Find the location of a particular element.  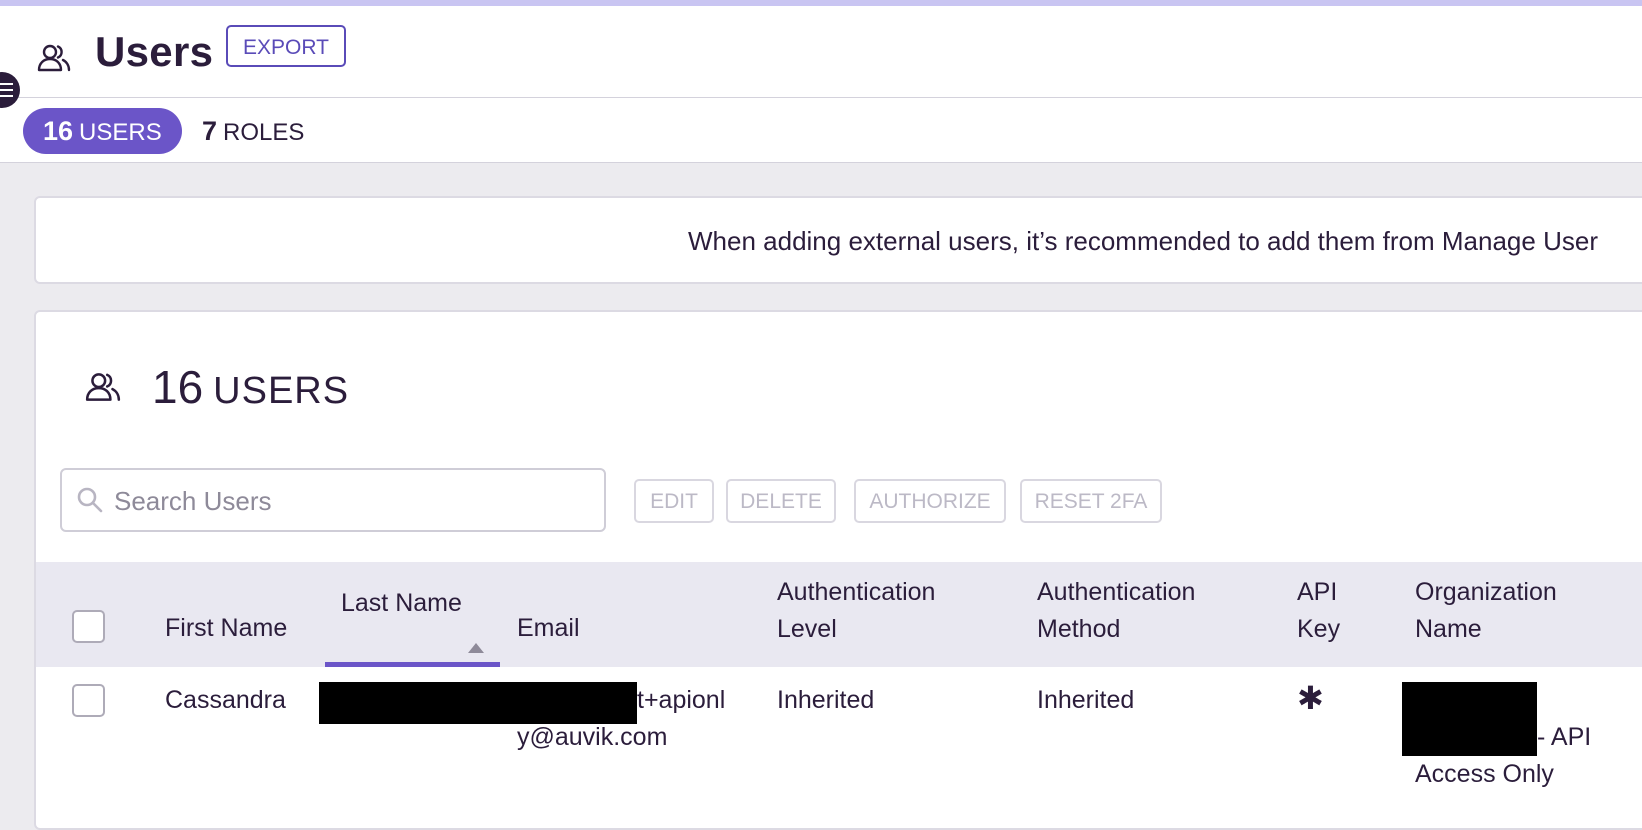

tab-users-count: 16 is located at coordinates (58, 131).